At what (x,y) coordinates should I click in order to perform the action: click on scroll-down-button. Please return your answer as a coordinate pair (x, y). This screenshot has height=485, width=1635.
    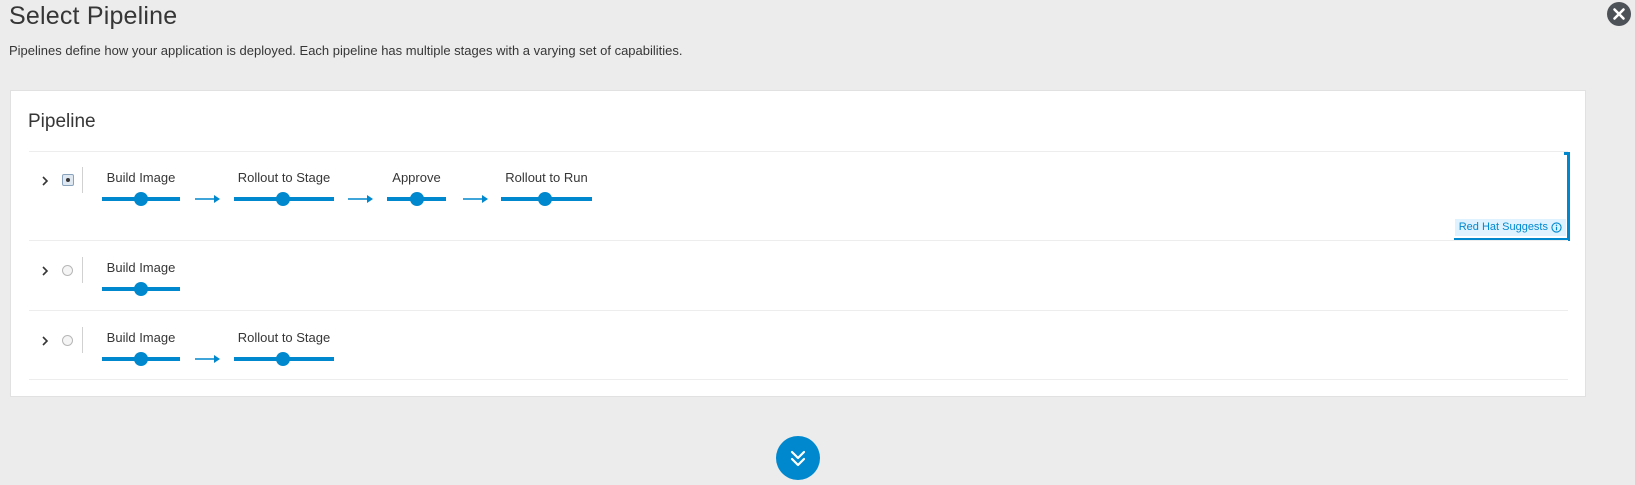
    Looking at the image, I should click on (798, 458).